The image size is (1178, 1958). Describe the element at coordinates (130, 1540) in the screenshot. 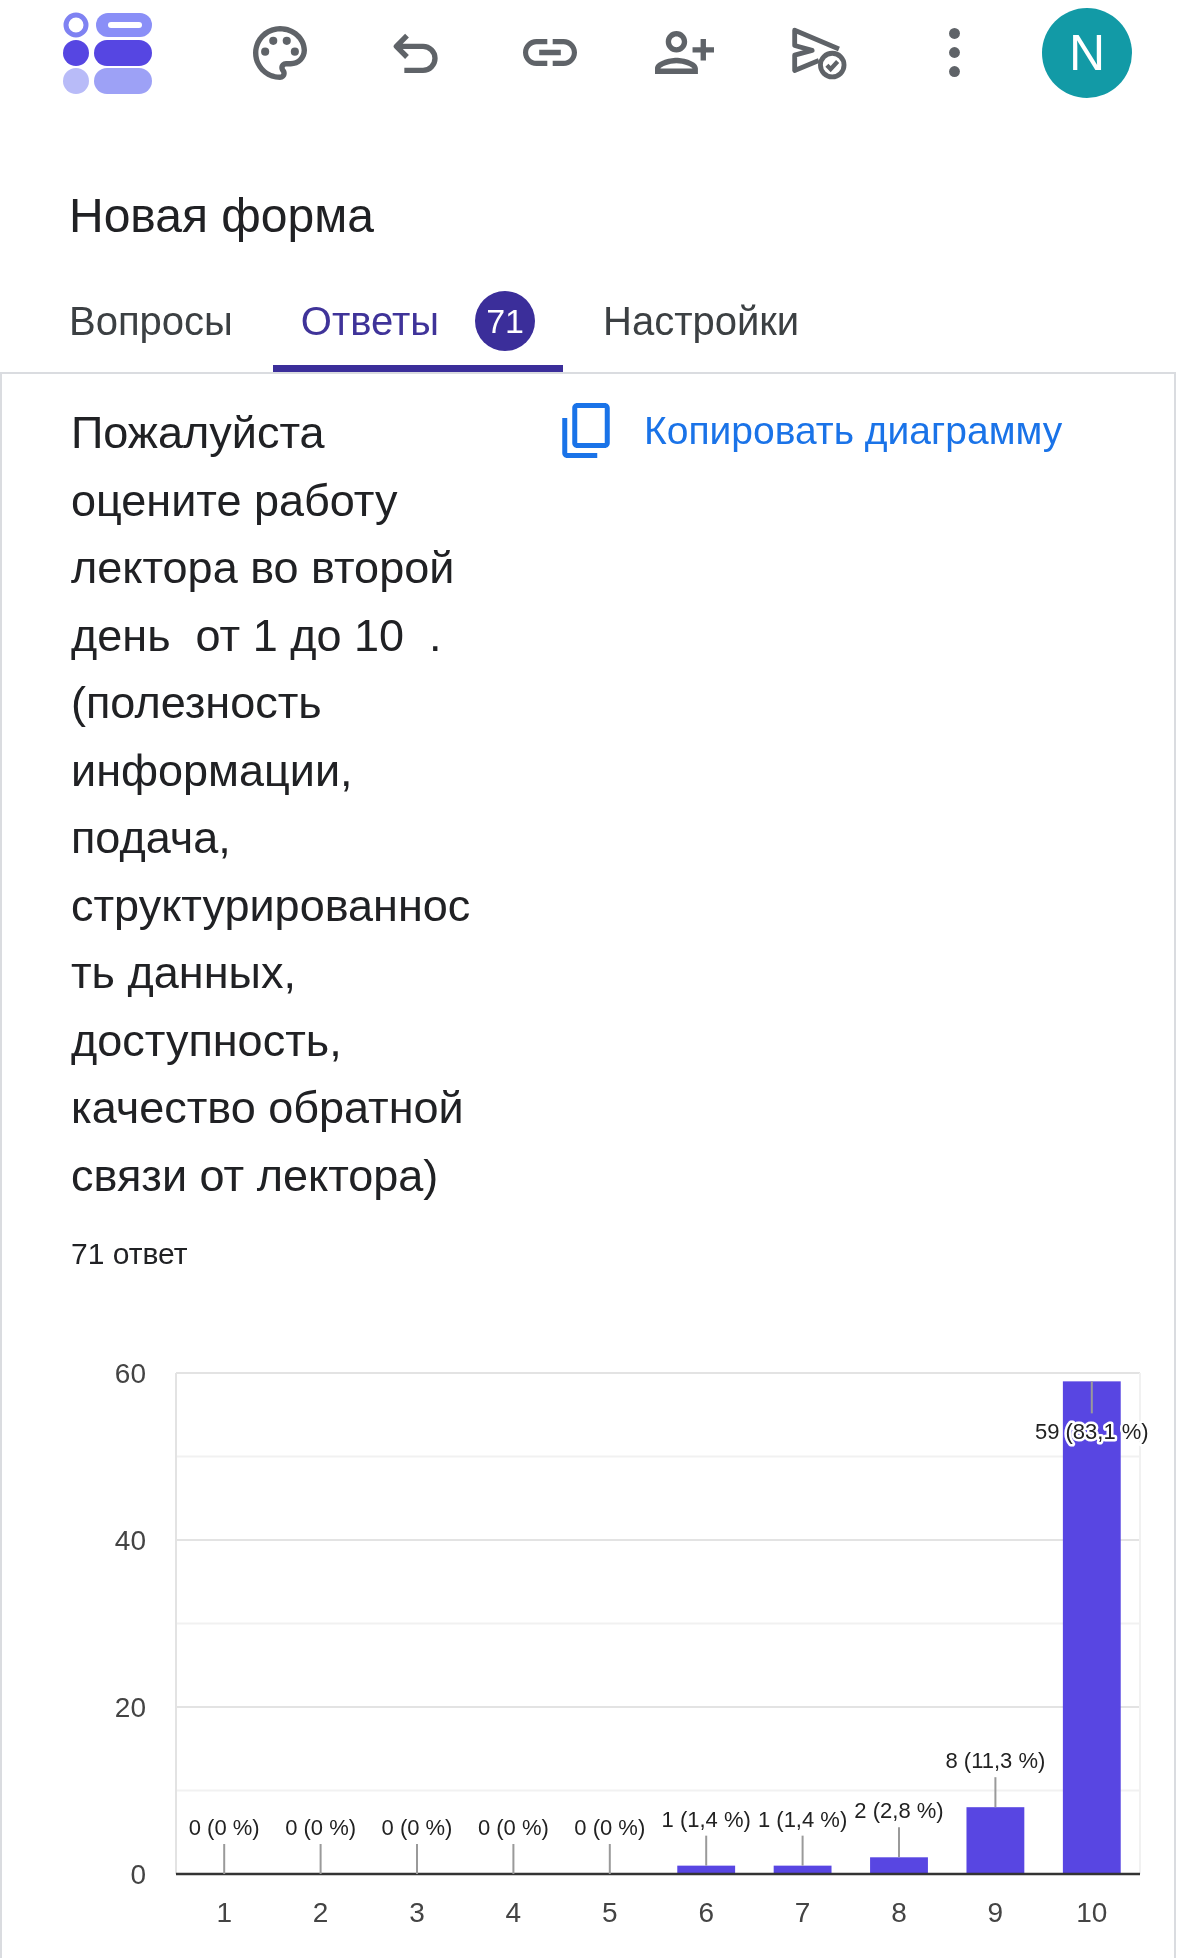

I see `axis-label: 40` at that location.